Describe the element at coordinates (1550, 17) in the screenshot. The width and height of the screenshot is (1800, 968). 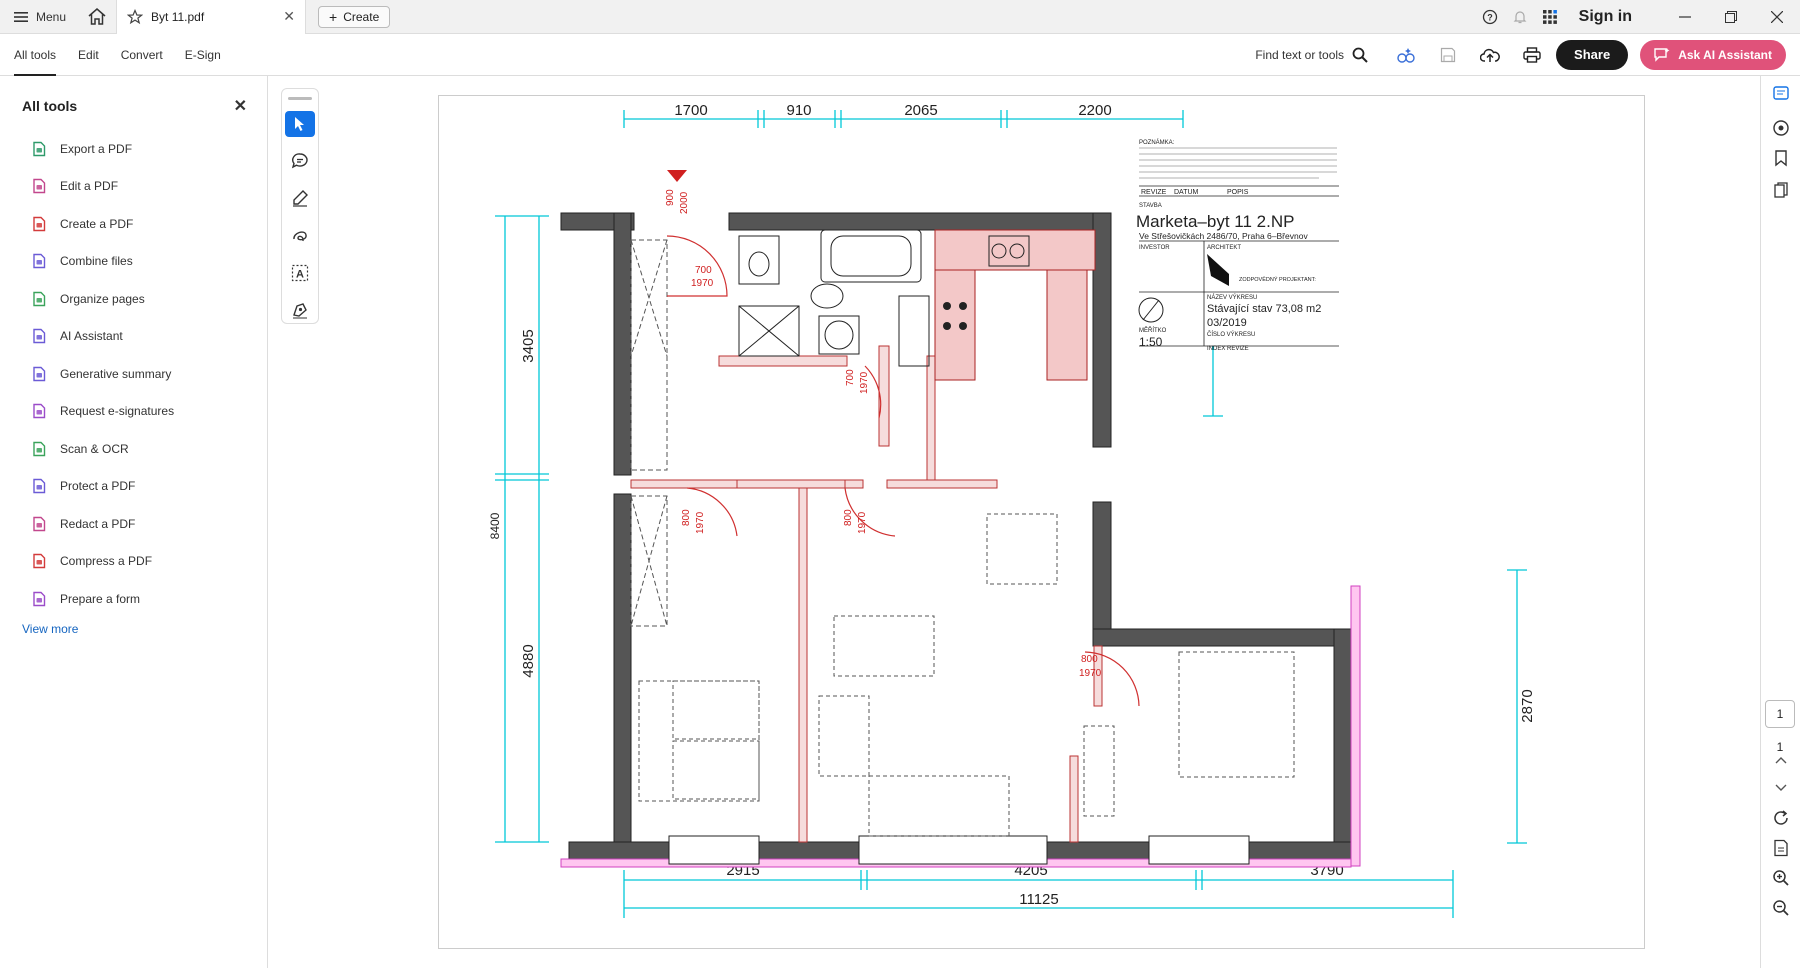
I see `apps-grid-icon` at that location.